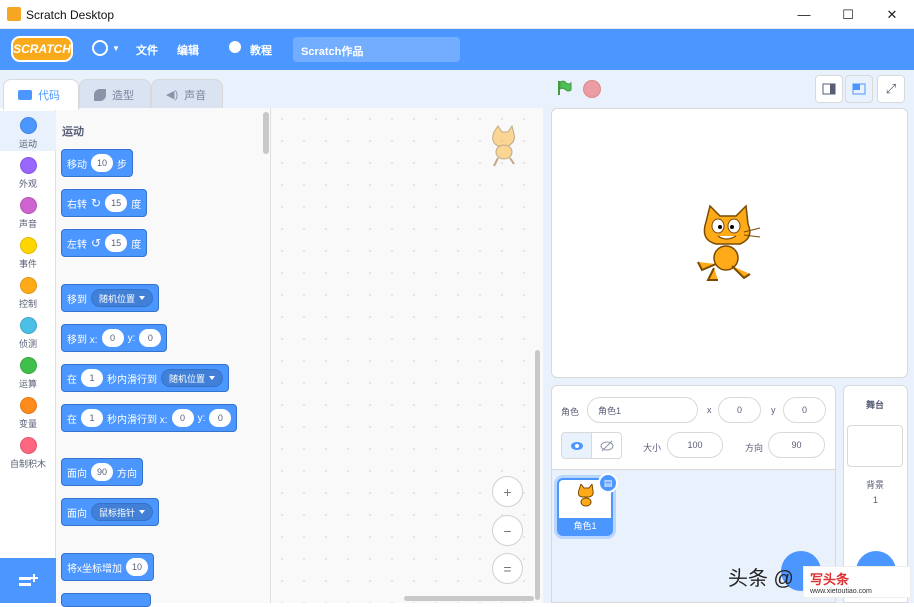 The height and width of the screenshot is (607, 914). I want to click on stage-thumbnail, so click(875, 446).